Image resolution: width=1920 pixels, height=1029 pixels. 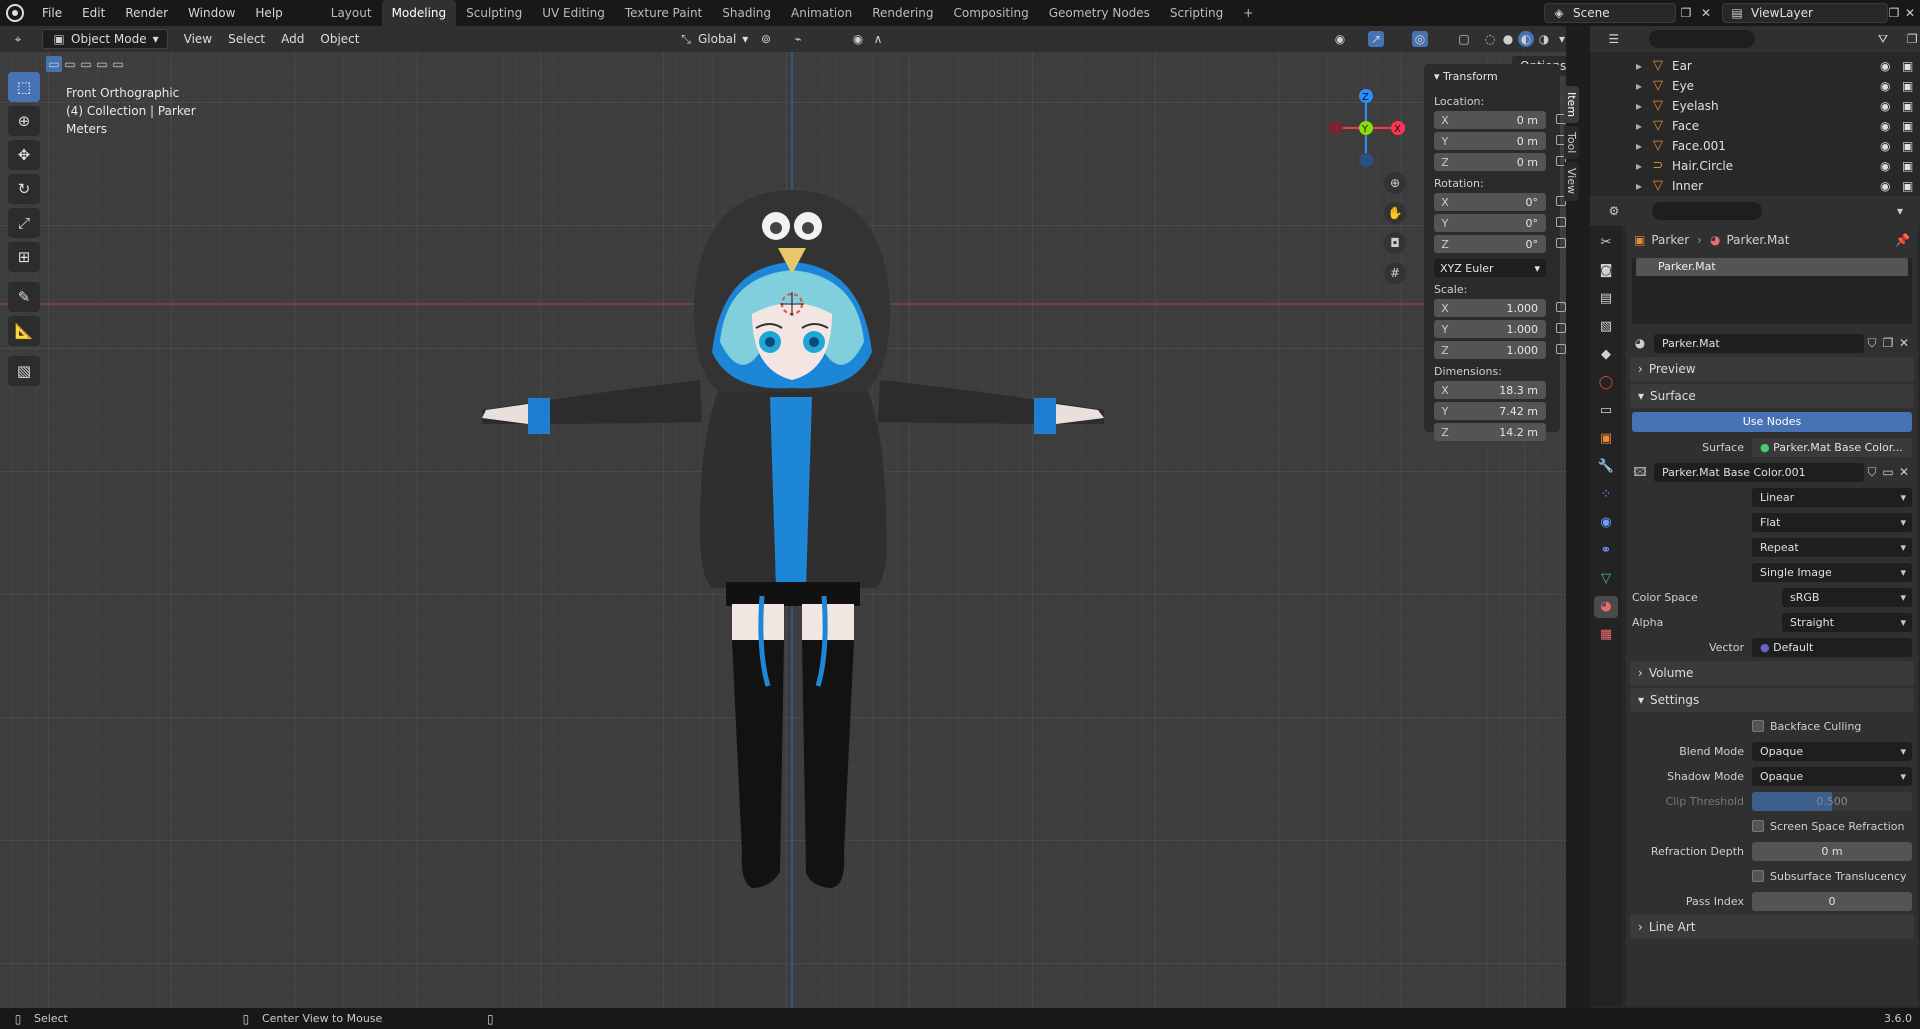 What do you see at coordinates (1640, 343) in the screenshot?
I see `material-browse-icon: ◕` at bounding box center [1640, 343].